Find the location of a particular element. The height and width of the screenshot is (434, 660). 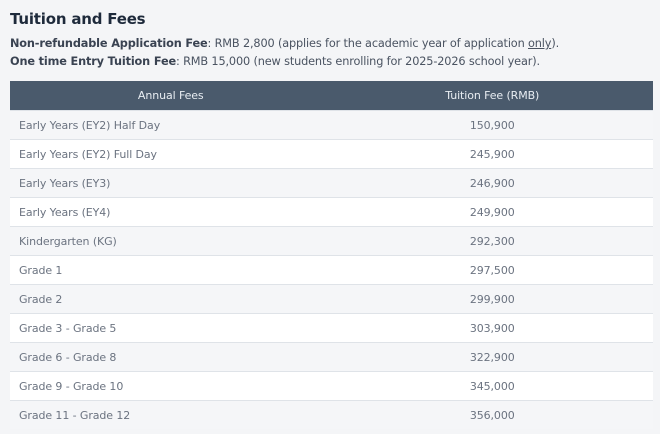

tuition-fee: 299,900 is located at coordinates (492, 299).